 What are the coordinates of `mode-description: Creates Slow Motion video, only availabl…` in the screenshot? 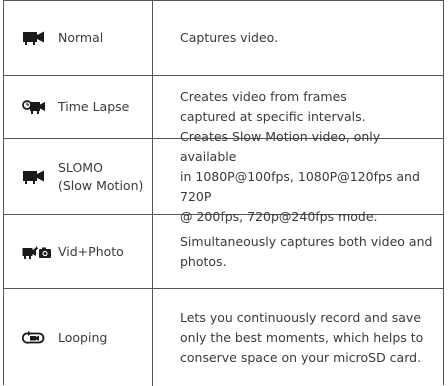 It's located at (309, 177).